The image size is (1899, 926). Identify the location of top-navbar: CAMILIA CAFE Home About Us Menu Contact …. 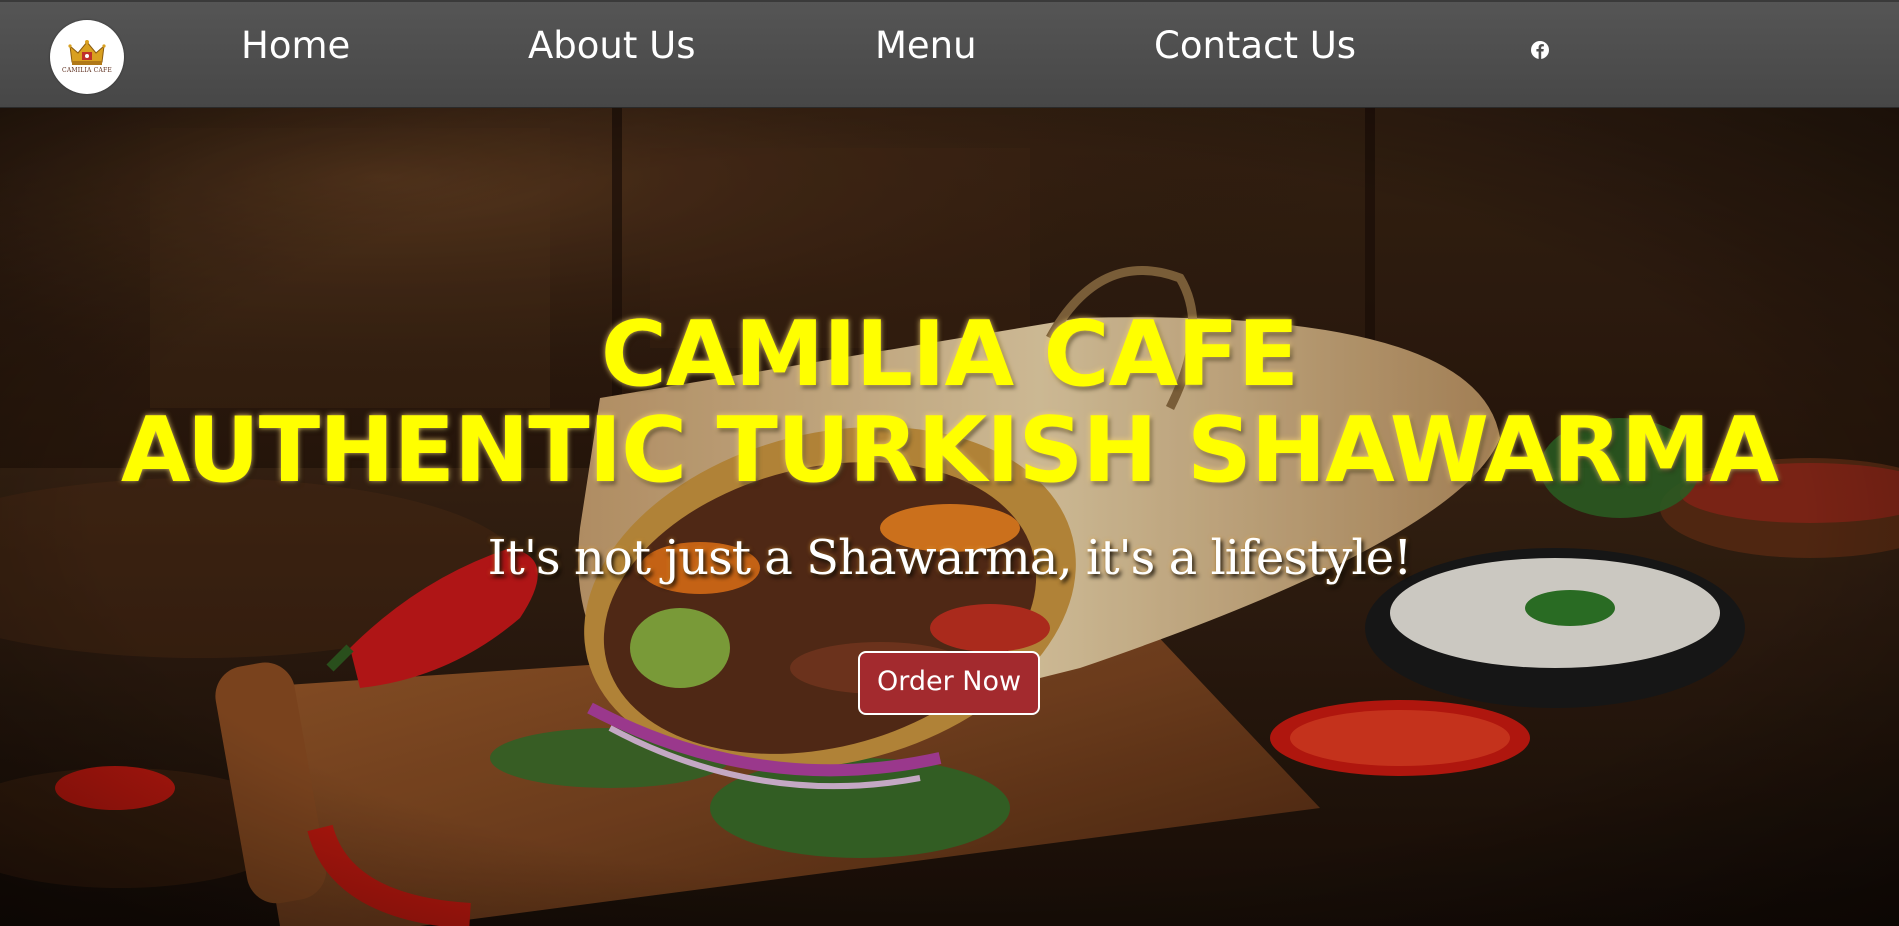
(949, 54).